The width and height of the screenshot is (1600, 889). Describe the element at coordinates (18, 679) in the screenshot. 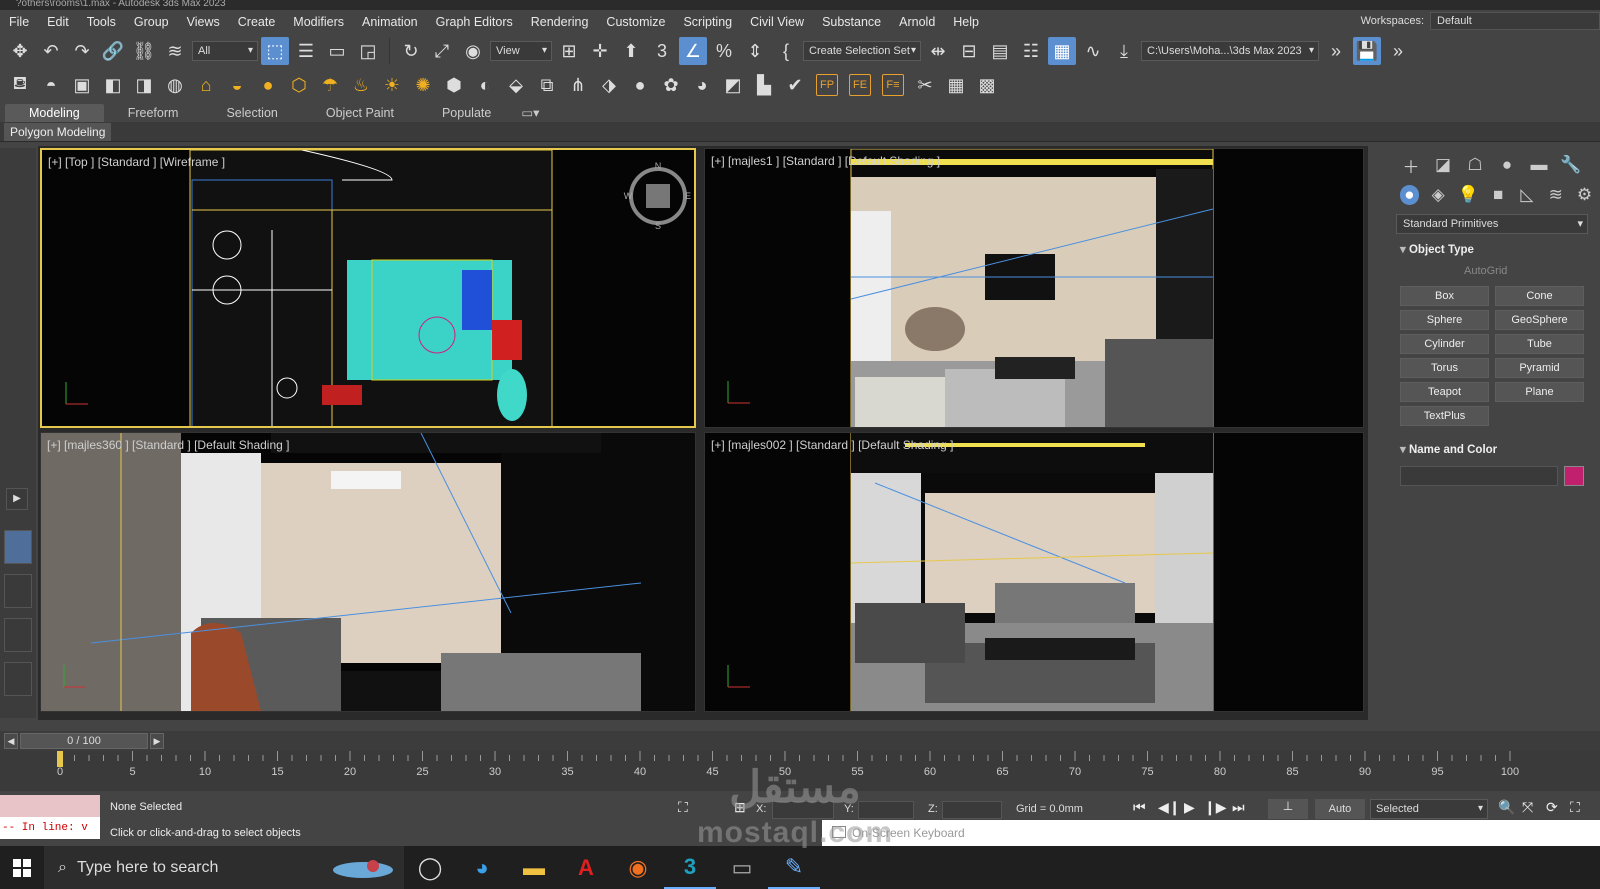

I see `layout-single-icon` at that location.